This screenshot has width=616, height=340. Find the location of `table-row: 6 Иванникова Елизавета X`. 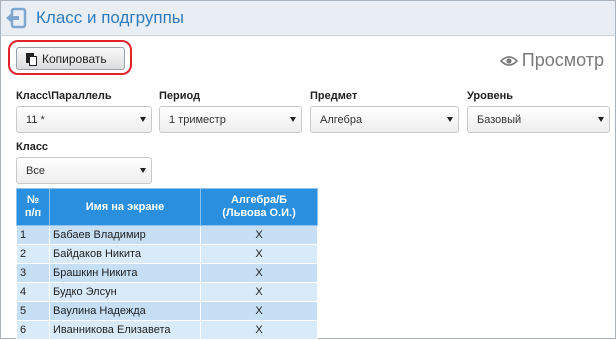

table-row: 6 Иванникова Елизавета X is located at coordinates (167, 330).